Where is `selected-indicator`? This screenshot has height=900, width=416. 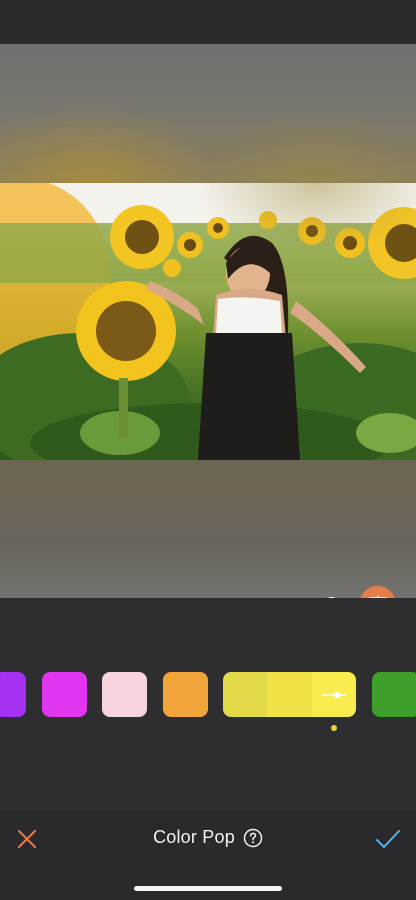 selected-indicator is located at coordinates (334, 728).